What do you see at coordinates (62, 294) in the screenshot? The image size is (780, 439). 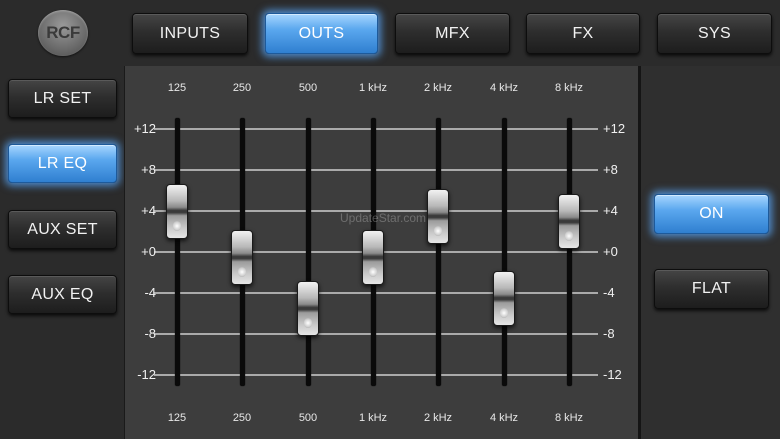 I see `sidebar-item-aux-eq: AUX EQ` at bounding box center [62, 294].